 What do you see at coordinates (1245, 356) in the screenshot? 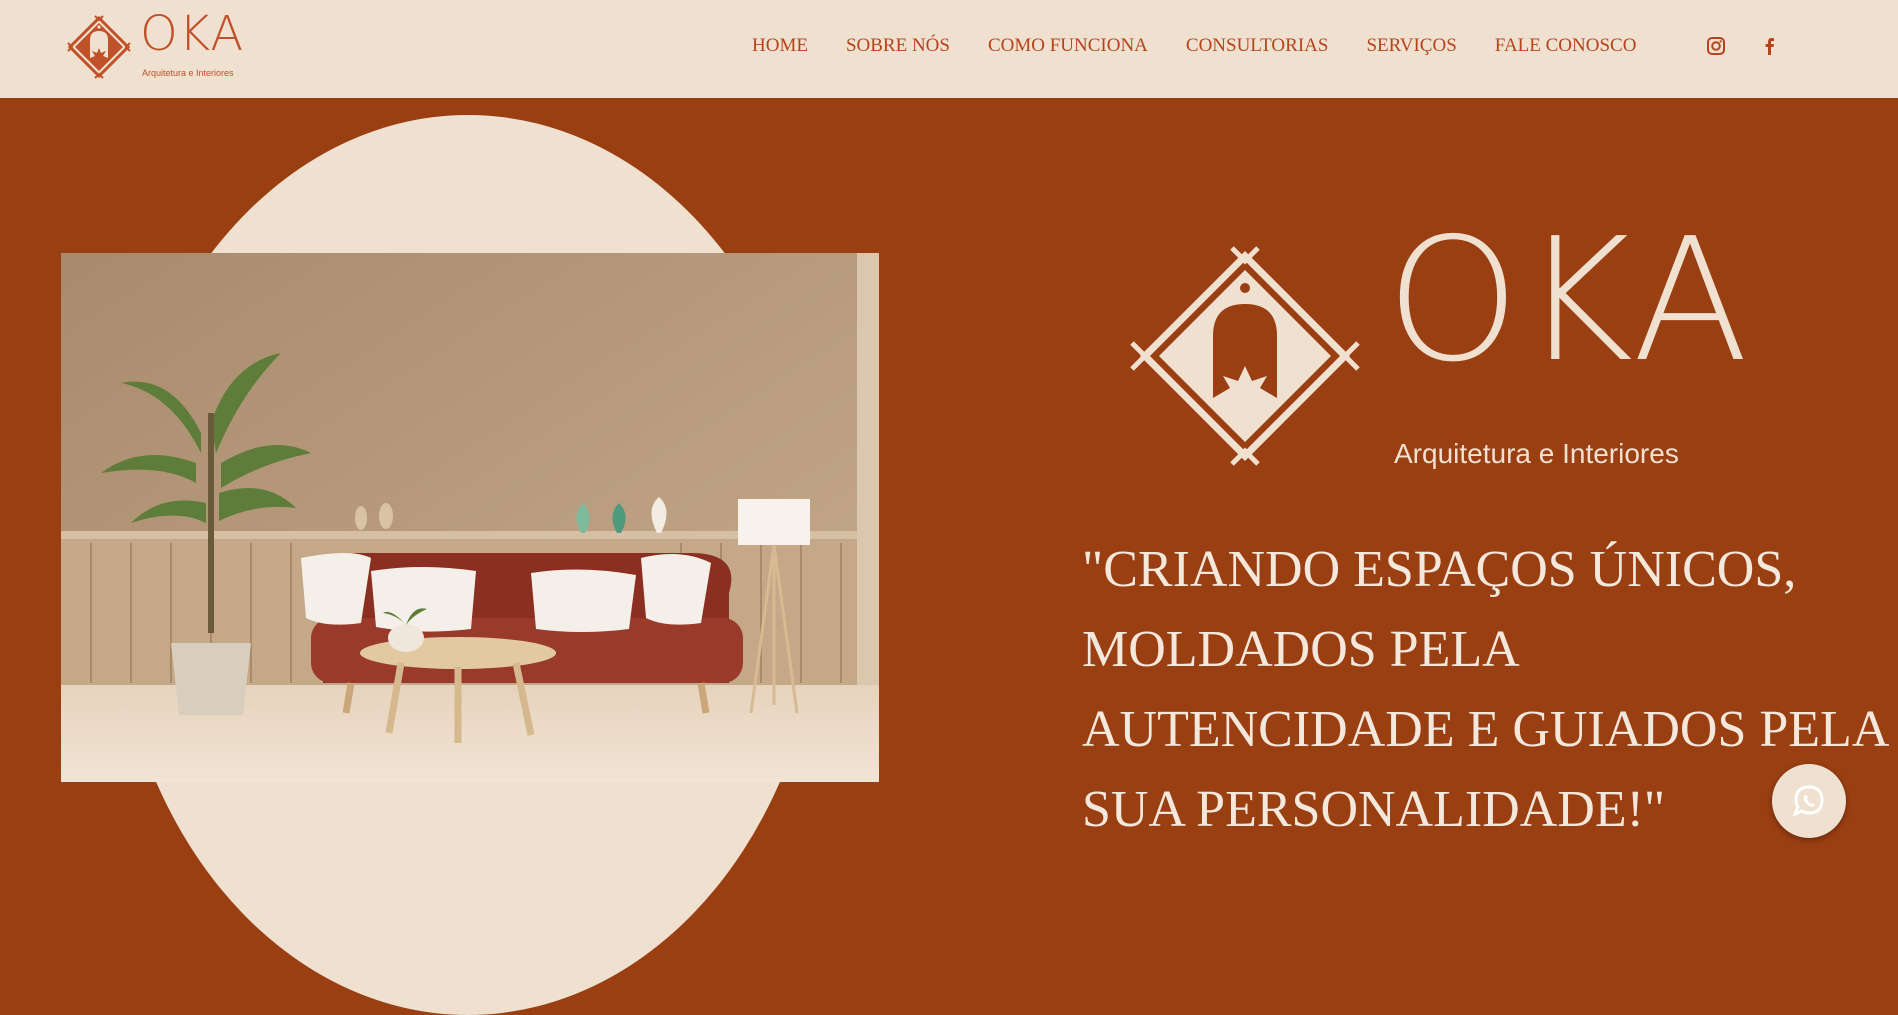
I see `oka-logo-mark-large-icon` at bounding box center [1245, 356].